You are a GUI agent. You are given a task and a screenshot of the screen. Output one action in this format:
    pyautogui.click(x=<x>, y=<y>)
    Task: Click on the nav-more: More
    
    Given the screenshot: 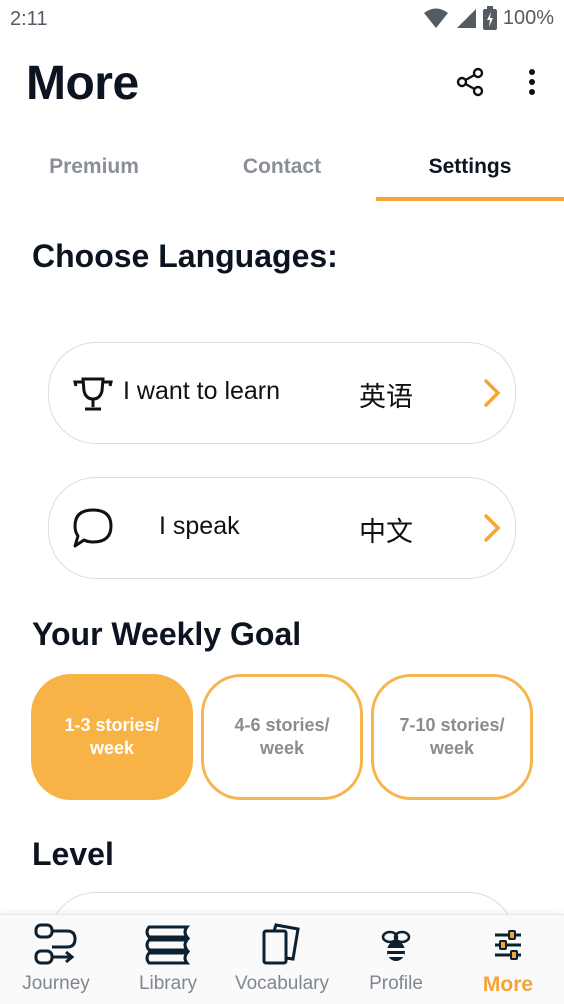 What is the action you would take?
    pyautogui.click(x=508, y=959)
    